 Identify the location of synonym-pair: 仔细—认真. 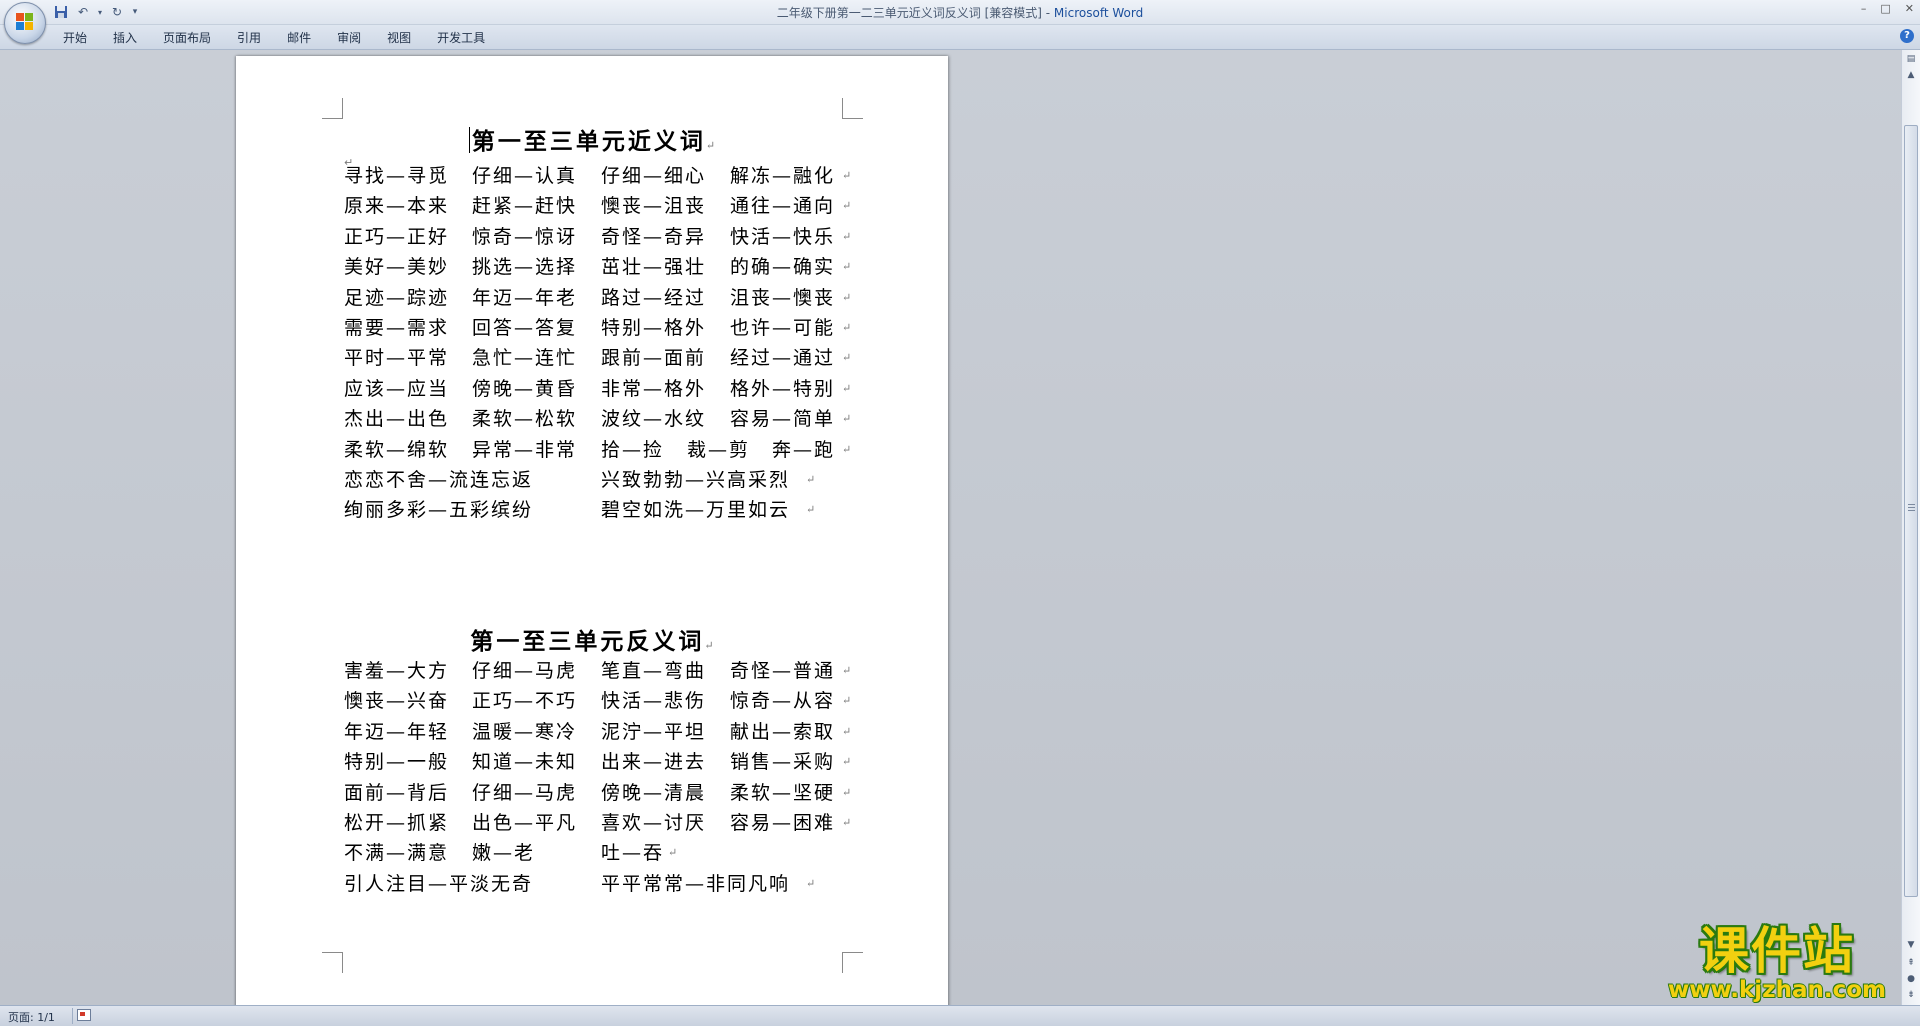
(525, 176).